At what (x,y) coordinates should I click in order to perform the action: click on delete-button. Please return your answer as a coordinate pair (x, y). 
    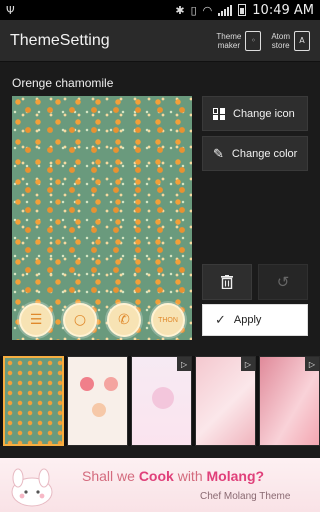
    Looking at the image, I should click on (227, 282).